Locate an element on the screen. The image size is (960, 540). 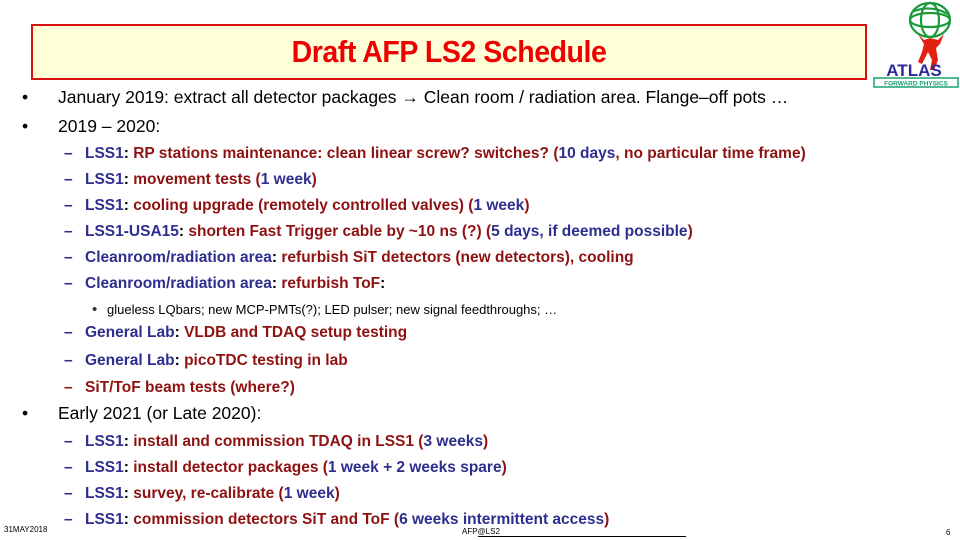
text-segment: 3 weeks is located at coordinates (453, 441).